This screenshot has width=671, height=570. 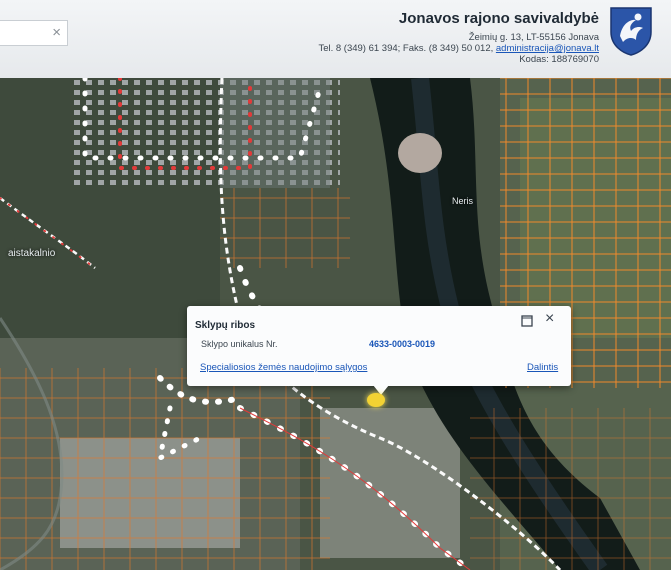 What do you see at coordinates (463, 201) in the screenshot?
I see `map-label-center: Neris` at bounding box center [463, 201].